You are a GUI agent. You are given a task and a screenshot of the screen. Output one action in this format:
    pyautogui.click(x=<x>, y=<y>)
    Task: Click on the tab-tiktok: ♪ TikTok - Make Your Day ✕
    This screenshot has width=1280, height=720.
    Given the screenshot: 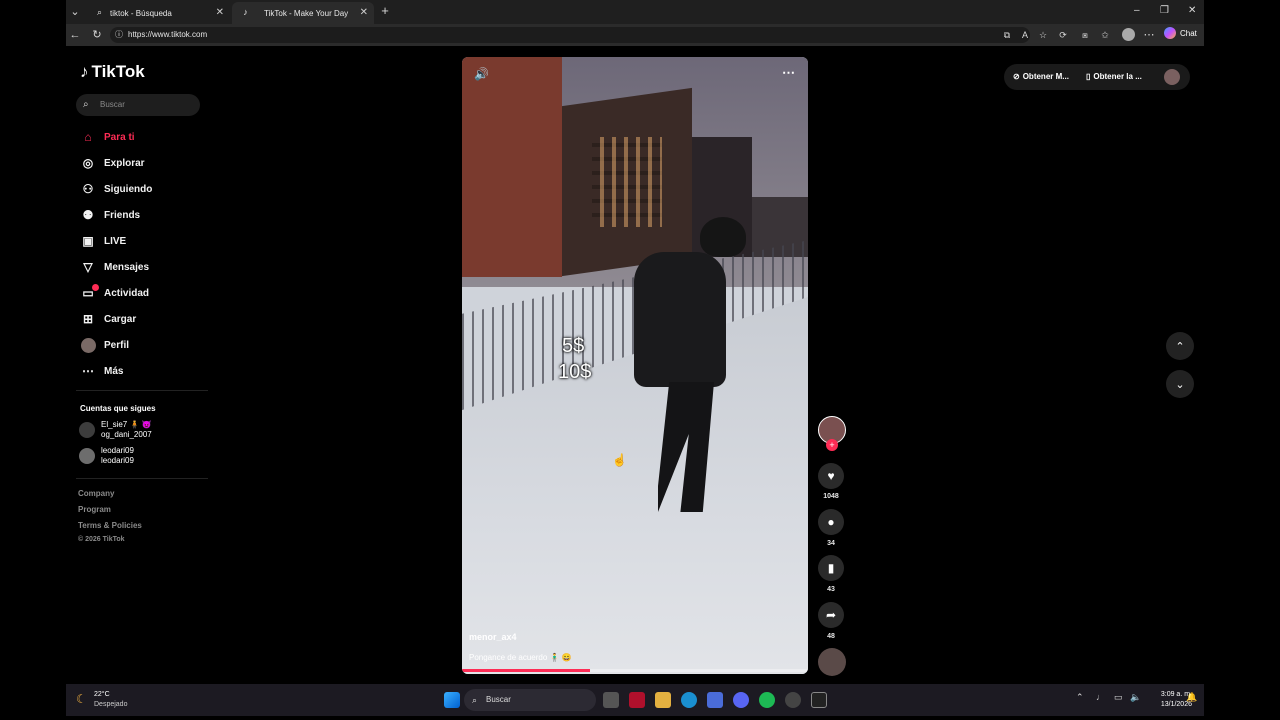 What is the action you would take?
    pyautogui.click(x=303, y=13)
    